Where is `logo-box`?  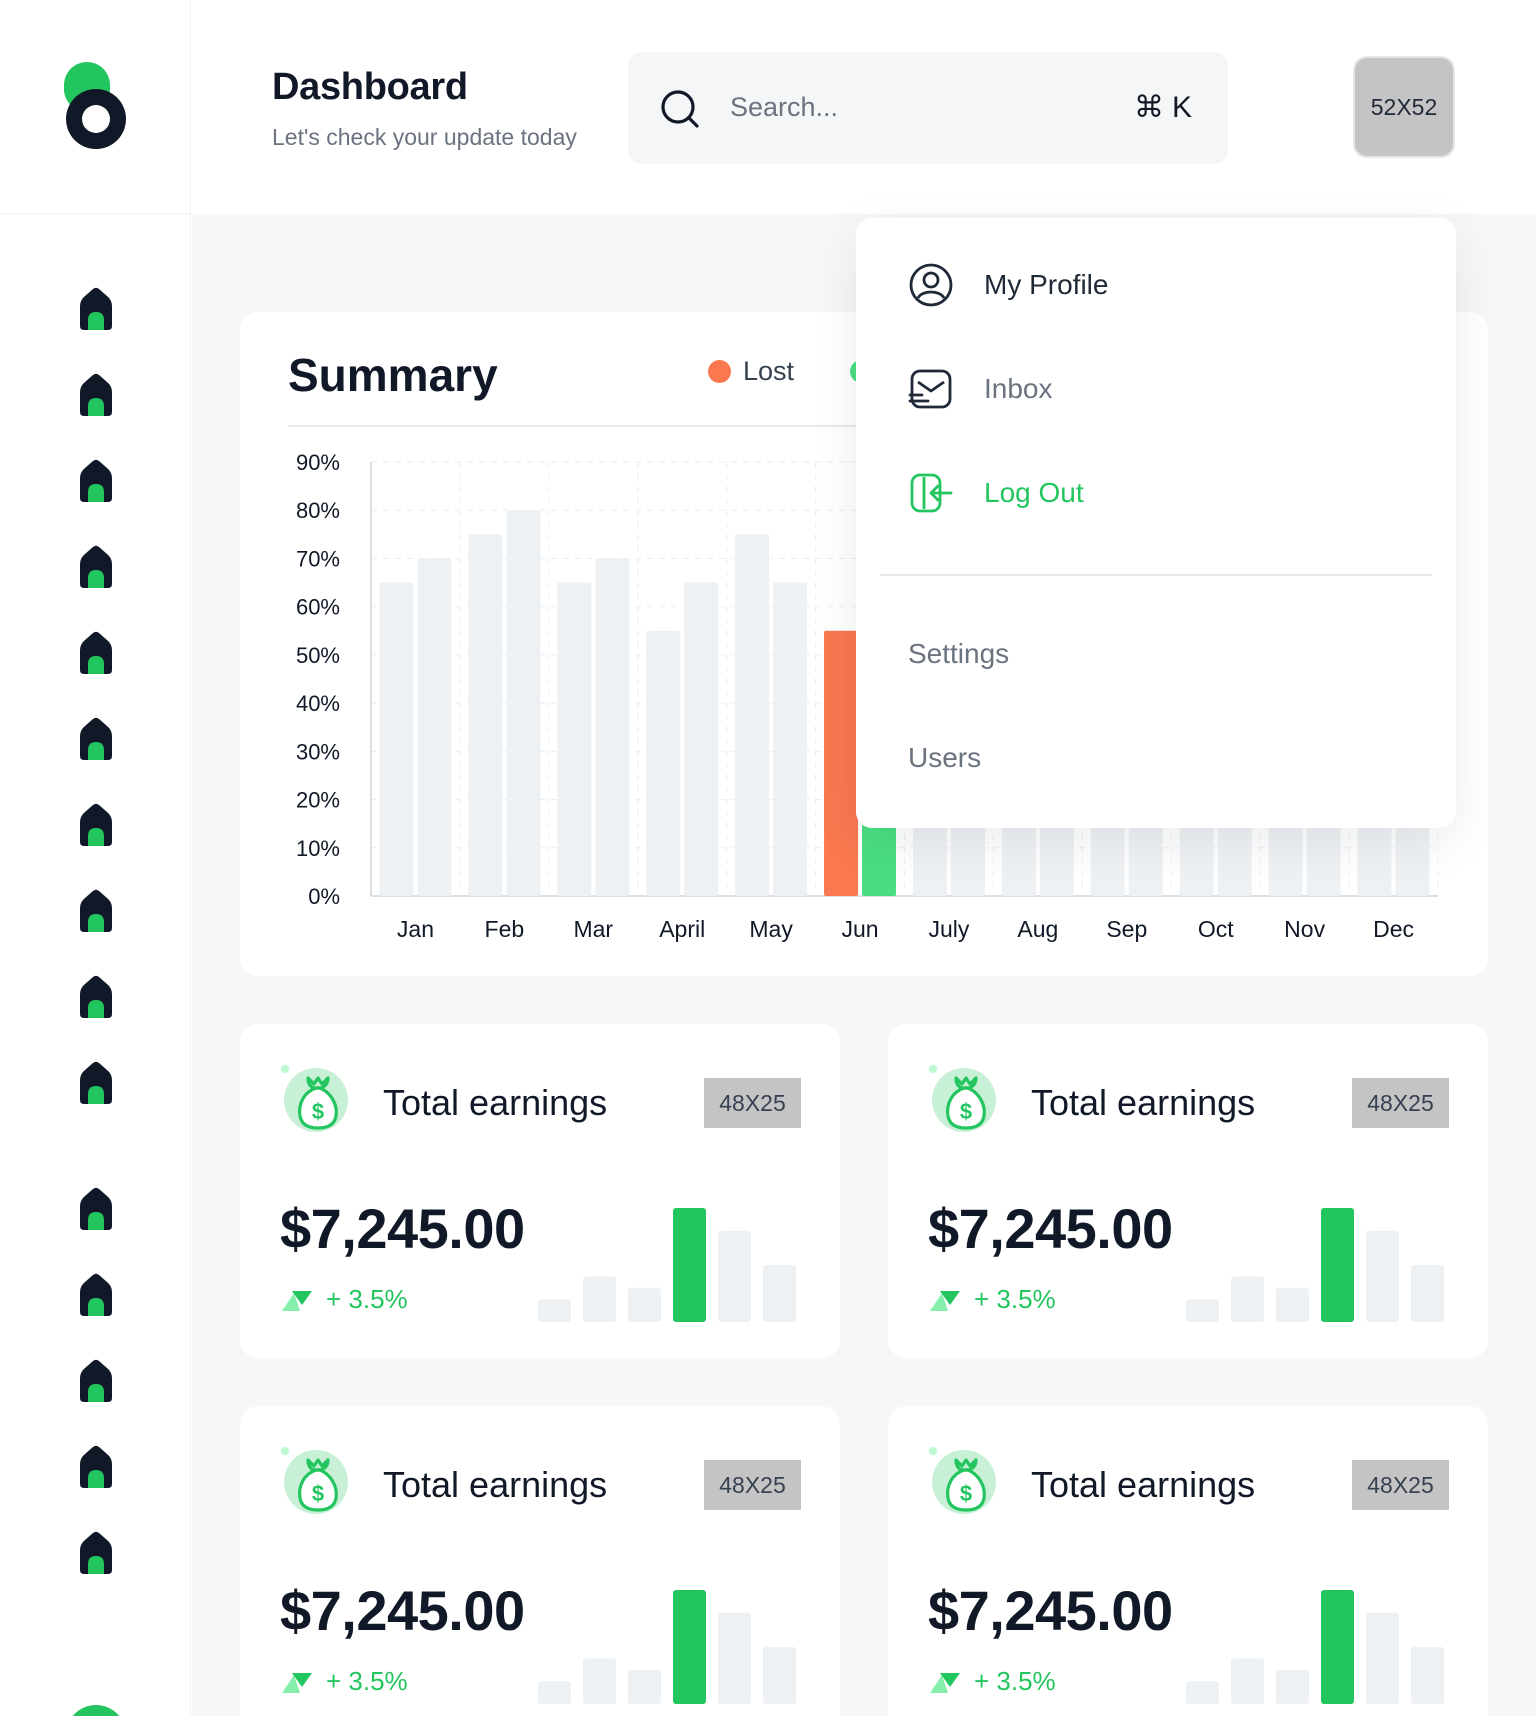
logo-box is located at coordinates (95, 107).